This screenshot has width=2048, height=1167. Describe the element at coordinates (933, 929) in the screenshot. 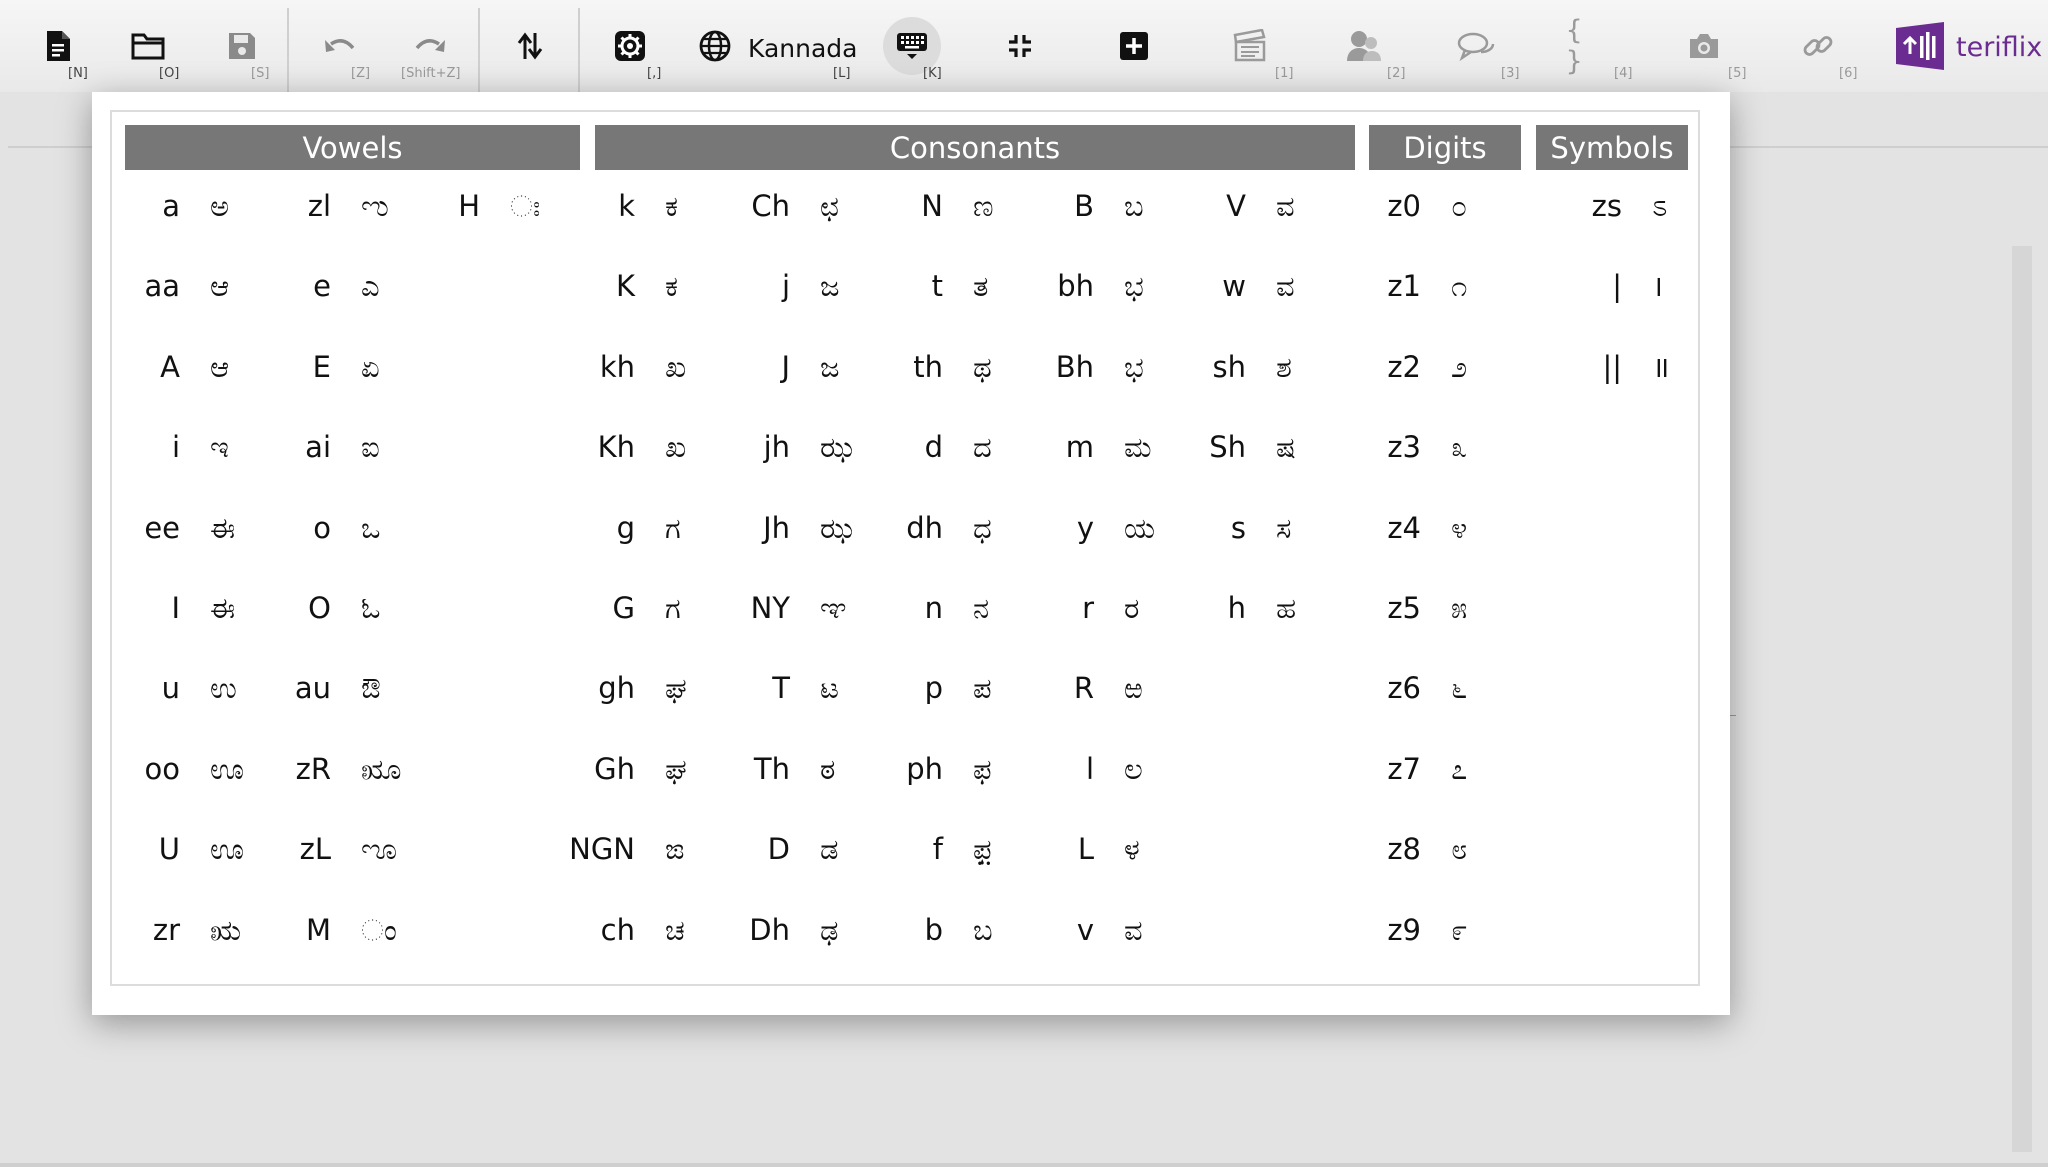

I see `consonants-key-latin: b` at that location.